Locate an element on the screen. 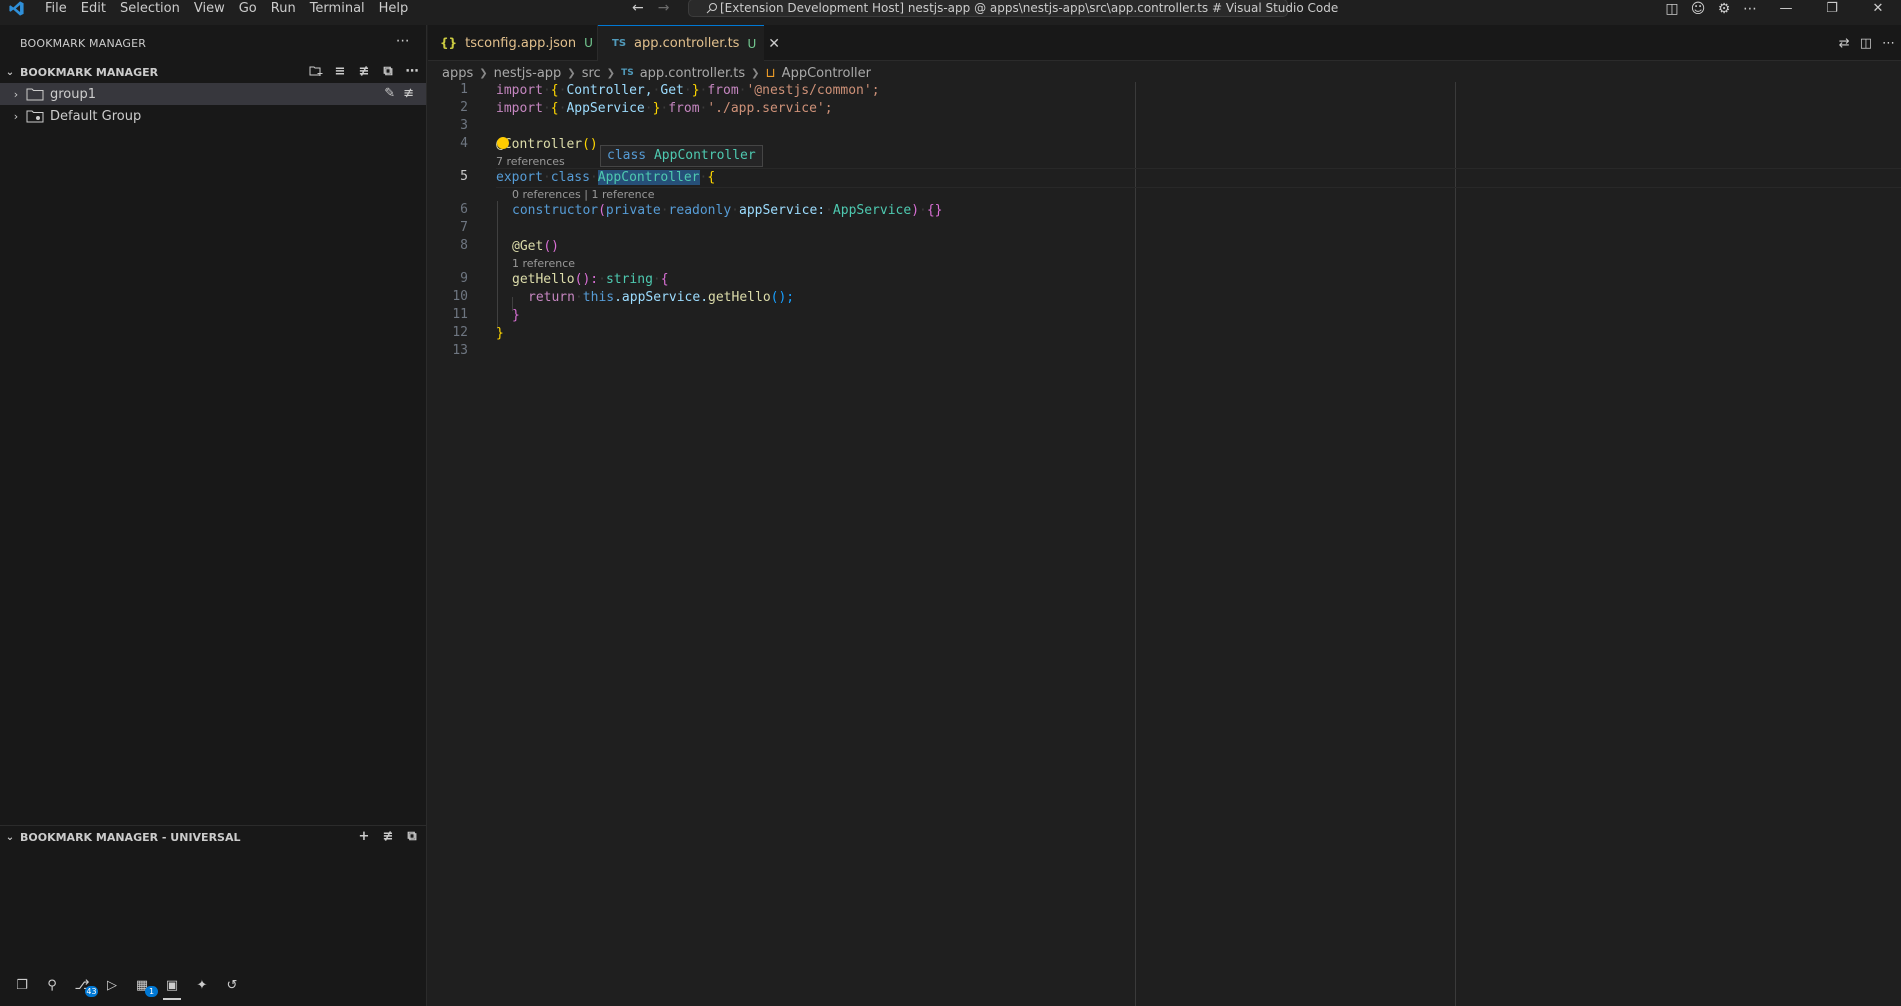  folder-icon is located at coordinates (35, 94).